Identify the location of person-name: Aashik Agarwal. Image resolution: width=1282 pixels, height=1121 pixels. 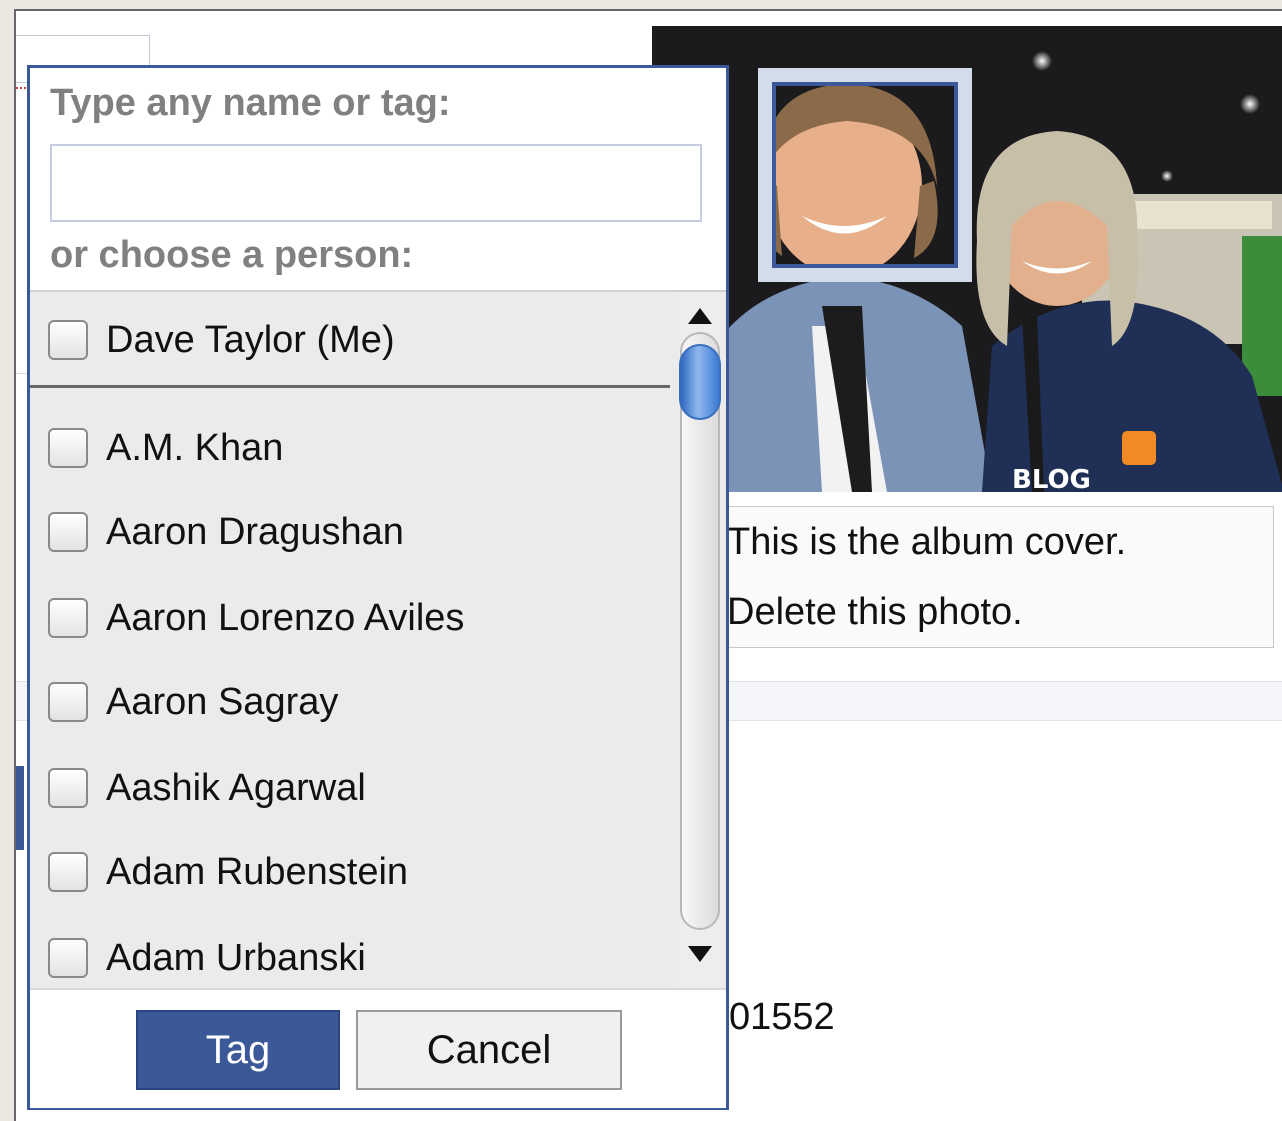
(236, 787).